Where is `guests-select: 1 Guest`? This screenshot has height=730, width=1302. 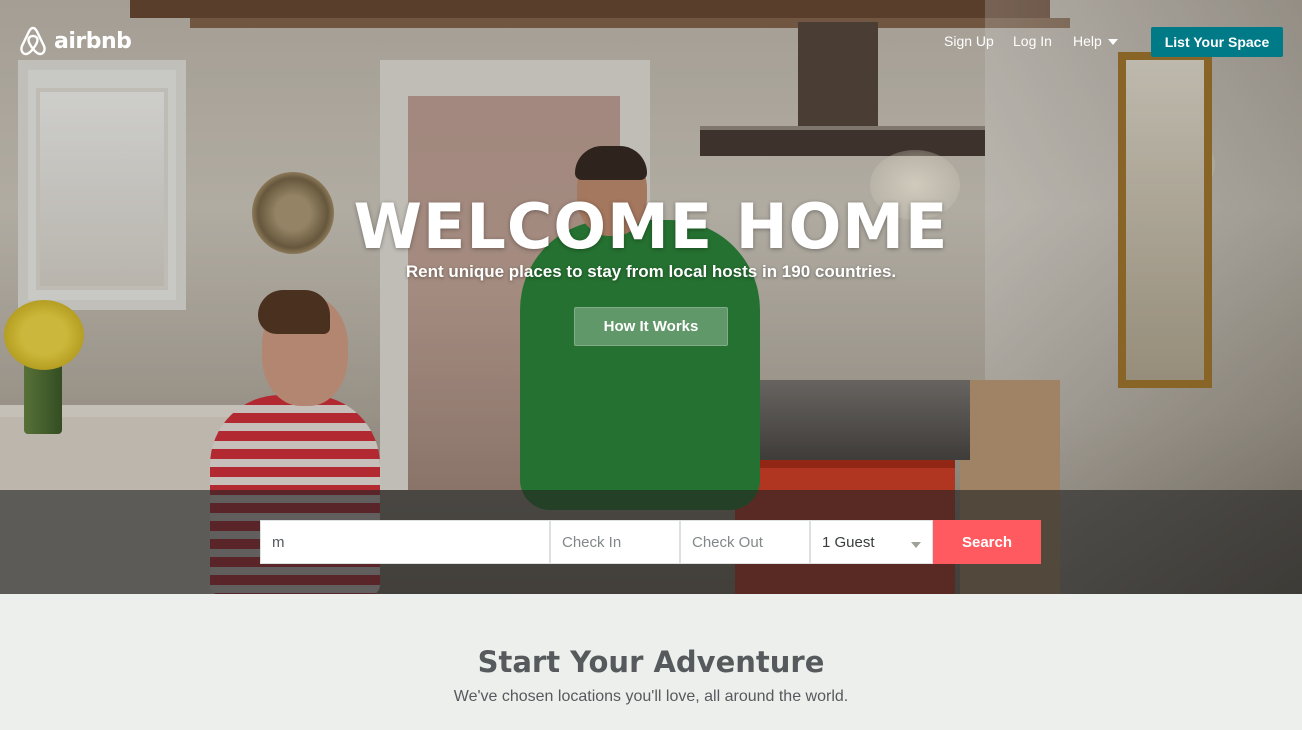
guests-select: 1 Guest is located at coordinates (871, 542).